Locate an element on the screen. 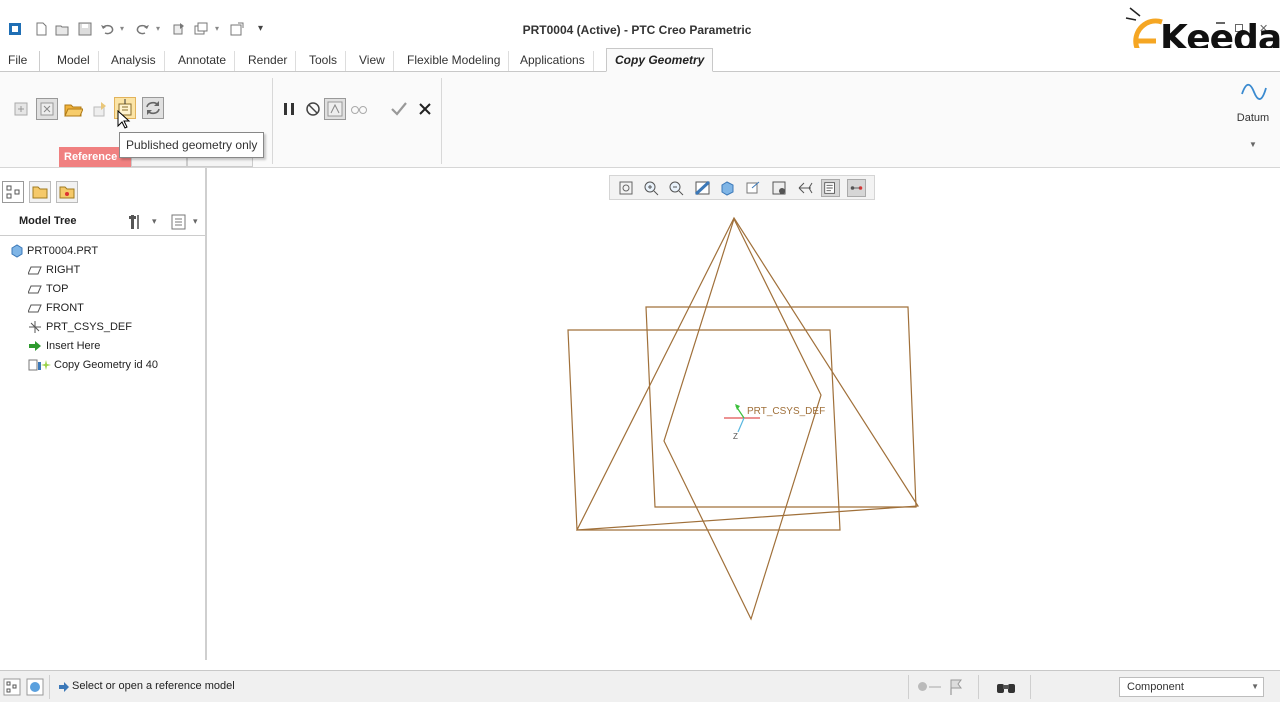 Image resolution: width=1280 pixels, height=720 pixels. local-references-icon is located at coordinates (21, 109).